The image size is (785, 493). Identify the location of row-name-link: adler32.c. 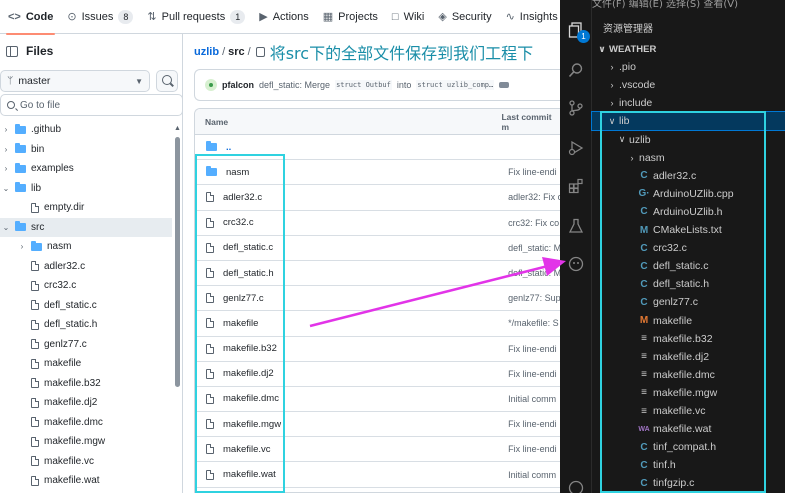
(242, 197).